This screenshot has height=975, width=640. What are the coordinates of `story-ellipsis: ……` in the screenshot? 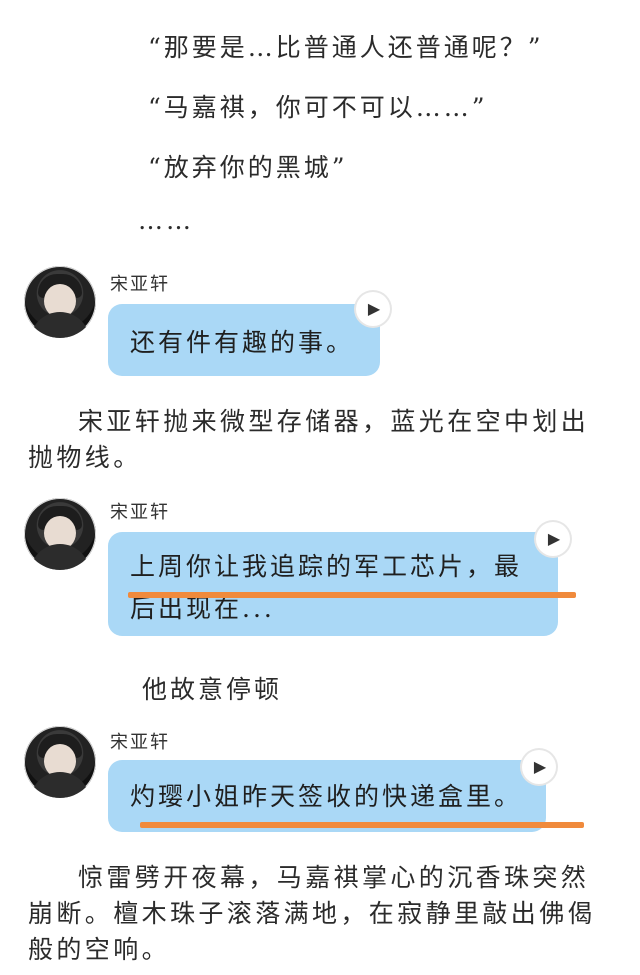 It's located at (166, 220).